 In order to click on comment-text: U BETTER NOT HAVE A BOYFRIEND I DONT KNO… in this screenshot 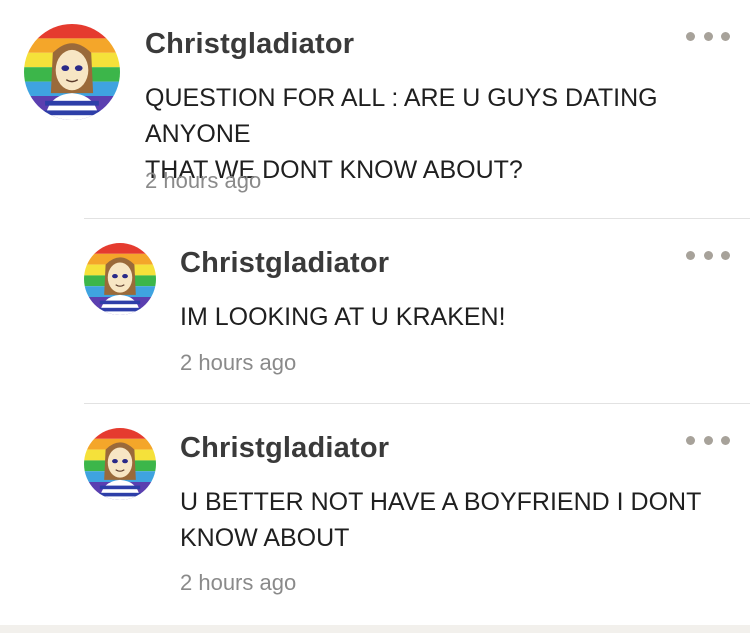, I will do `click(441, 520)`.